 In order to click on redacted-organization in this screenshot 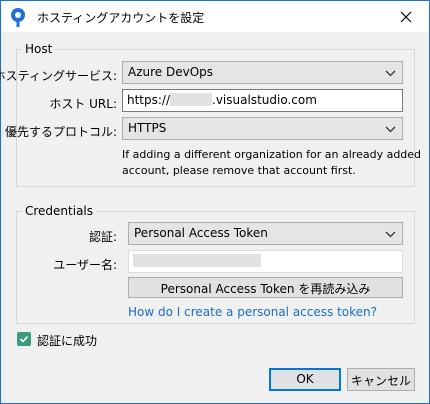, I will do `click(191, 99)`.